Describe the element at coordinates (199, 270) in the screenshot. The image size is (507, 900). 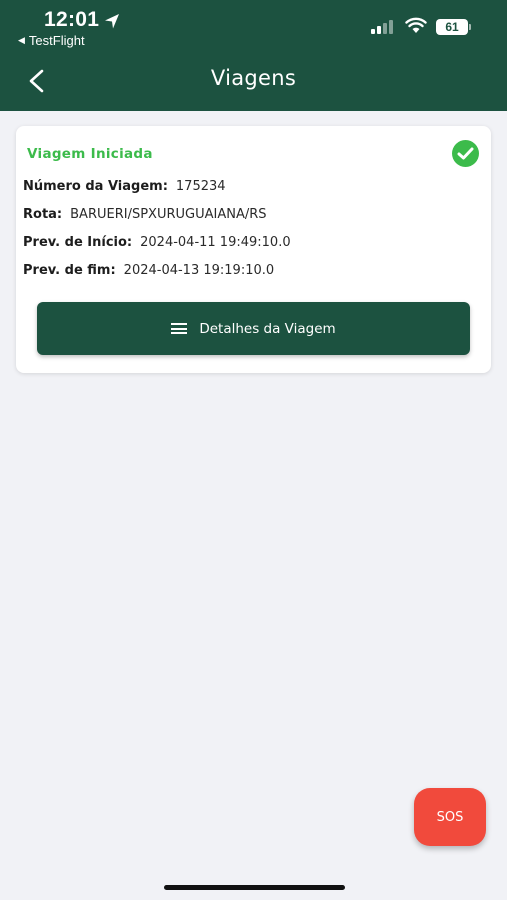
I see `end-forecast-value: 2024-04-13 19:19:10.0` at that location.